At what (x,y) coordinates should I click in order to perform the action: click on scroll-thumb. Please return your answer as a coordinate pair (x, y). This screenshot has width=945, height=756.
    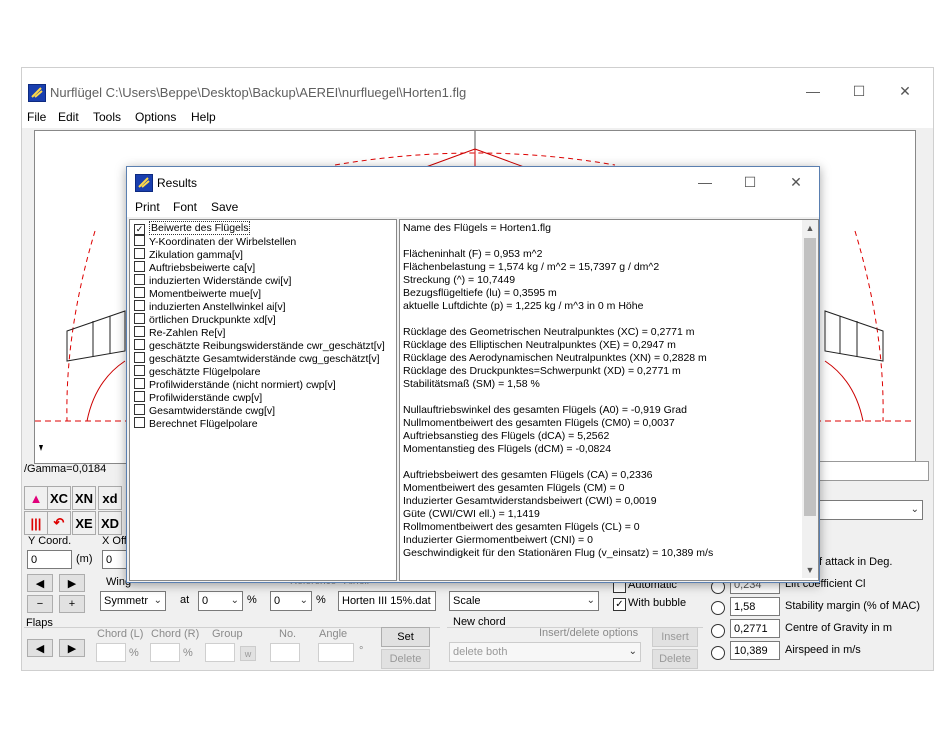
    Looking at the image, I should click on (810, 377).